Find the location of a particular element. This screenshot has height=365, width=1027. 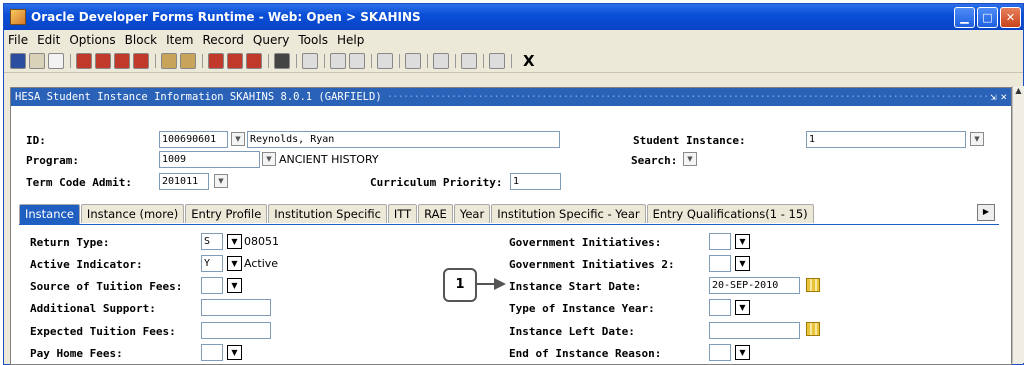

additional-support-label: Additional Support: is located at coordinates (93, 308).